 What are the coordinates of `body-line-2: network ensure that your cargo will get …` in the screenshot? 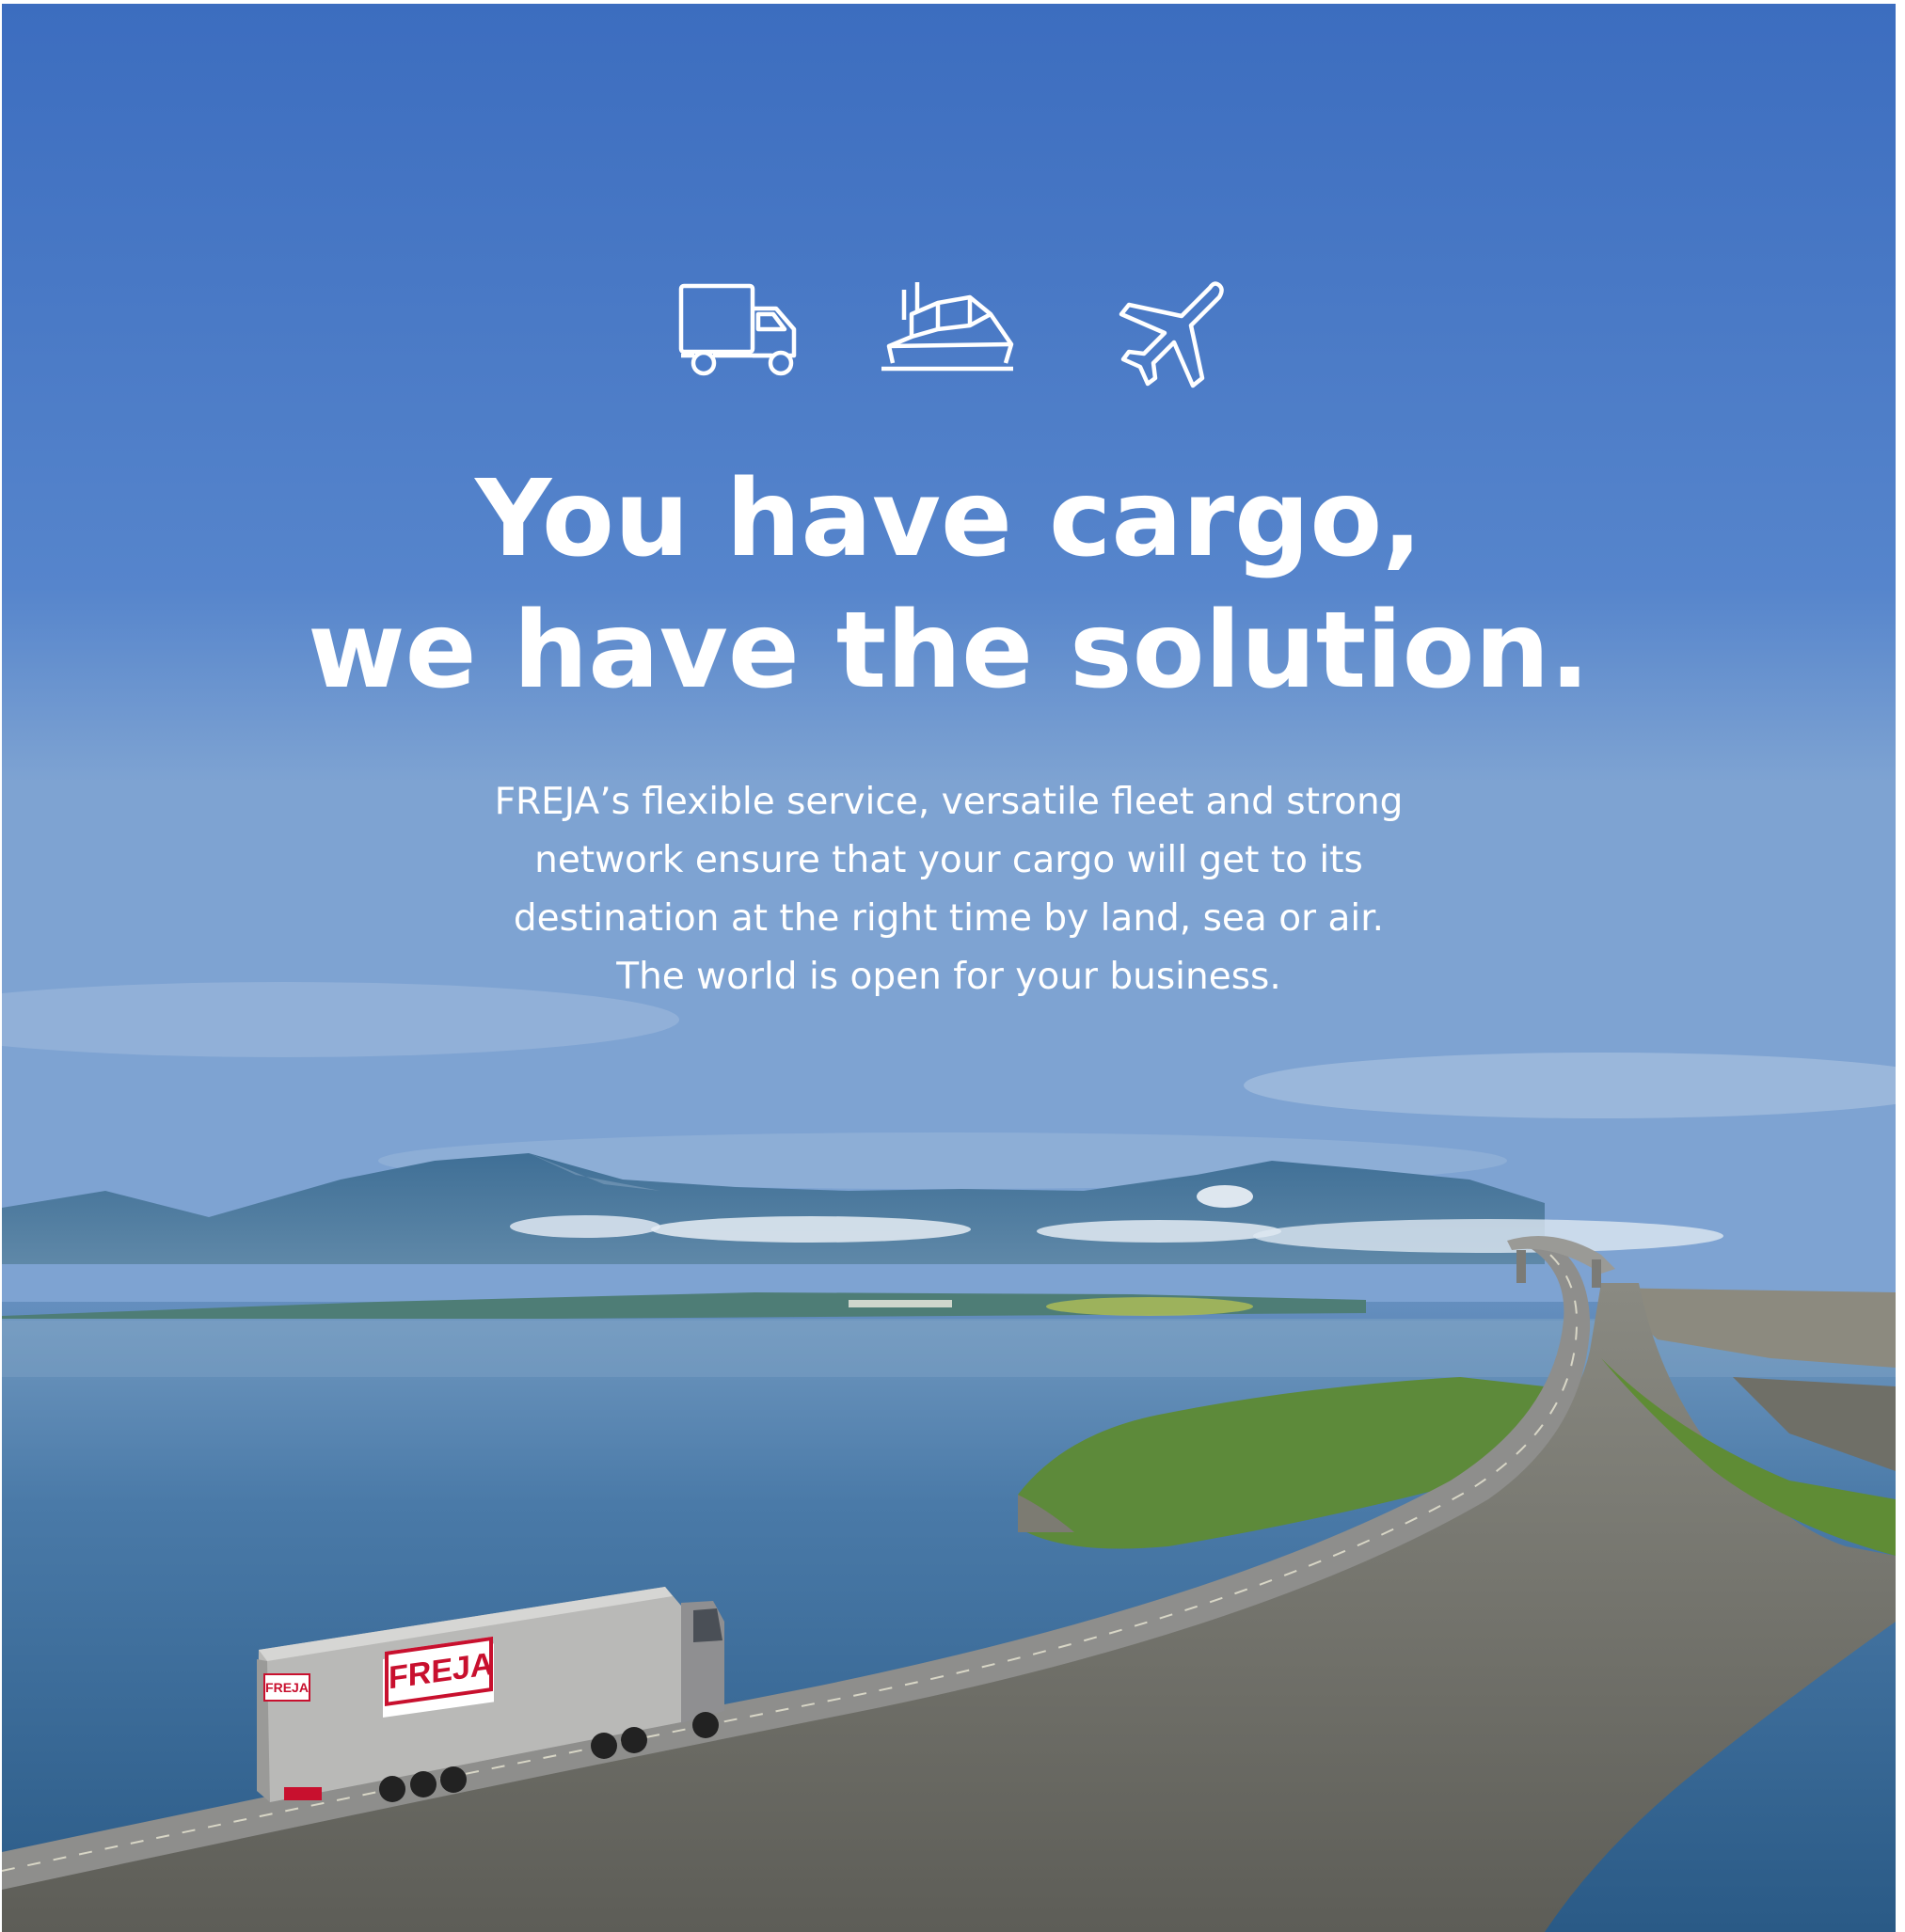 It's located at (949, 860).